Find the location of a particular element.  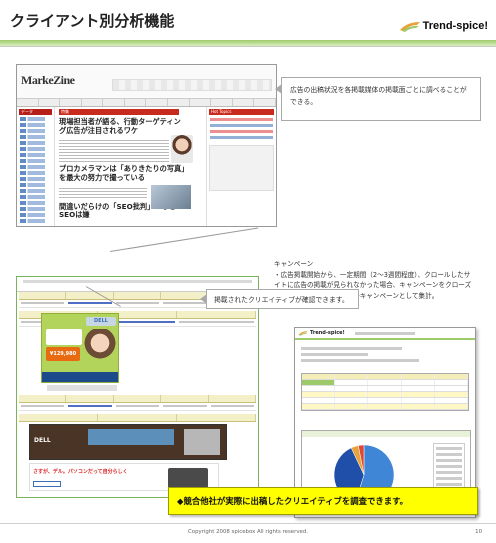

footer-rule is located at coordinates (248, 523).